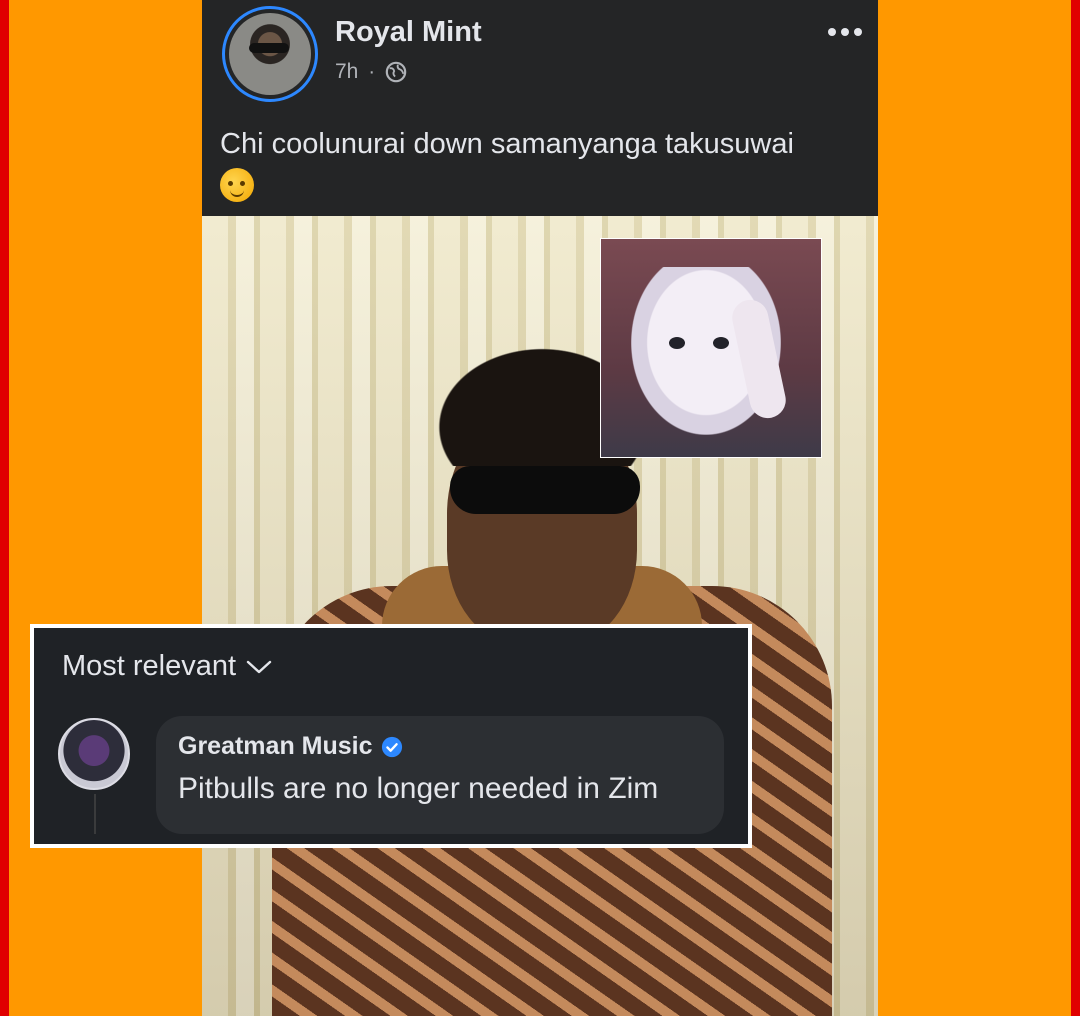  What do you see at coordinates (237, 185) in the screenshot?
I see `crying-smile-emoji-icon` at bounding box center [237, 185].